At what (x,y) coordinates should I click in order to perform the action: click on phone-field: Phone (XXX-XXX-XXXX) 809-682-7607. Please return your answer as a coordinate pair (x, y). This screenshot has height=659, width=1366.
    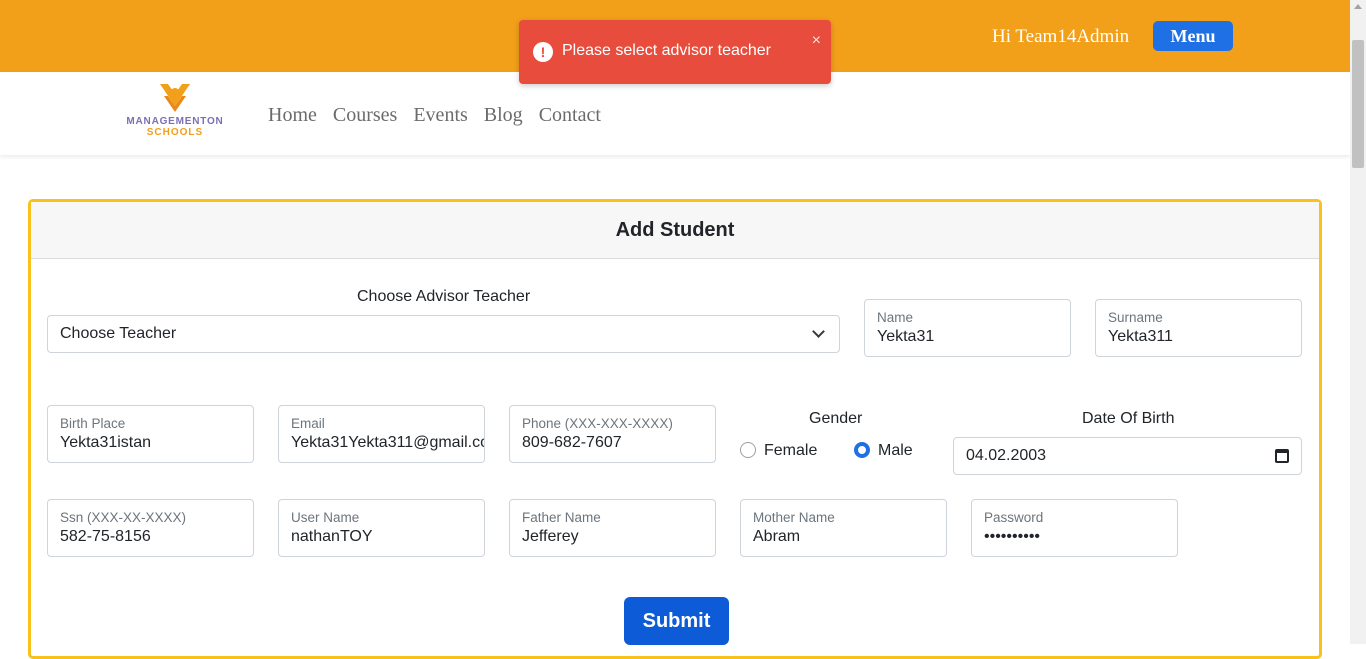
    Looking at the image, I should click on (612, 434).